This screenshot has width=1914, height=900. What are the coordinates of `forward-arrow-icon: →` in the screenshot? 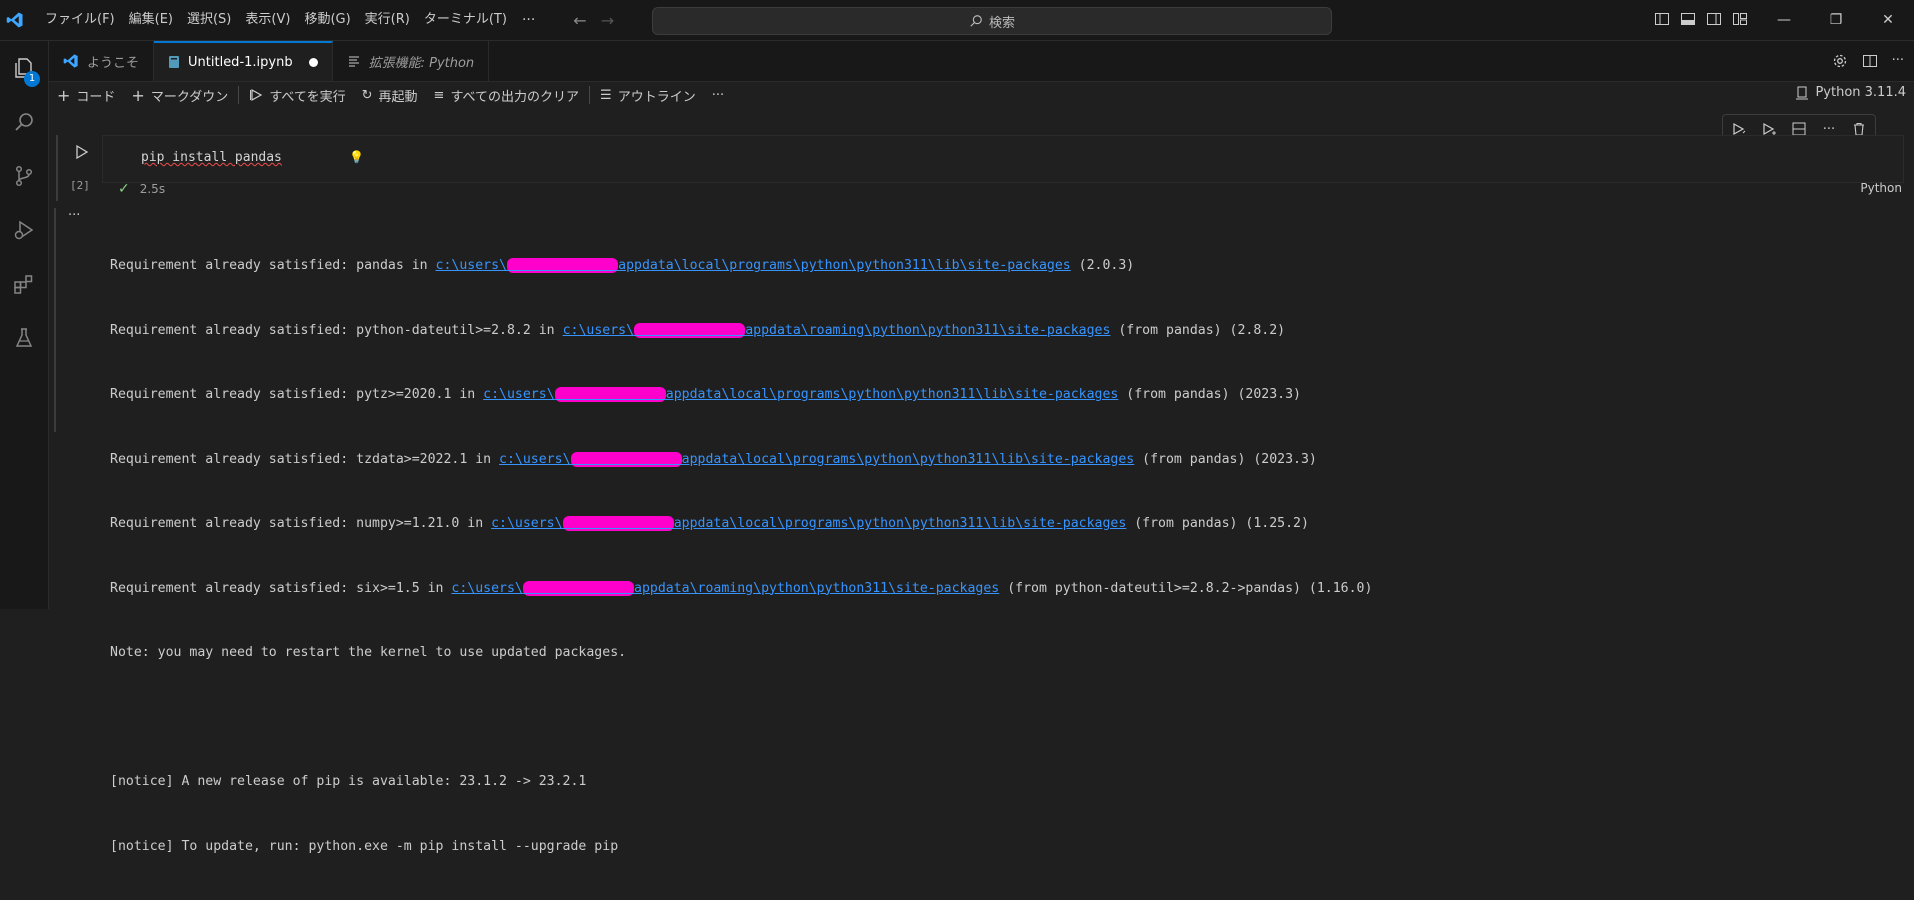 It's located at (607, 20).